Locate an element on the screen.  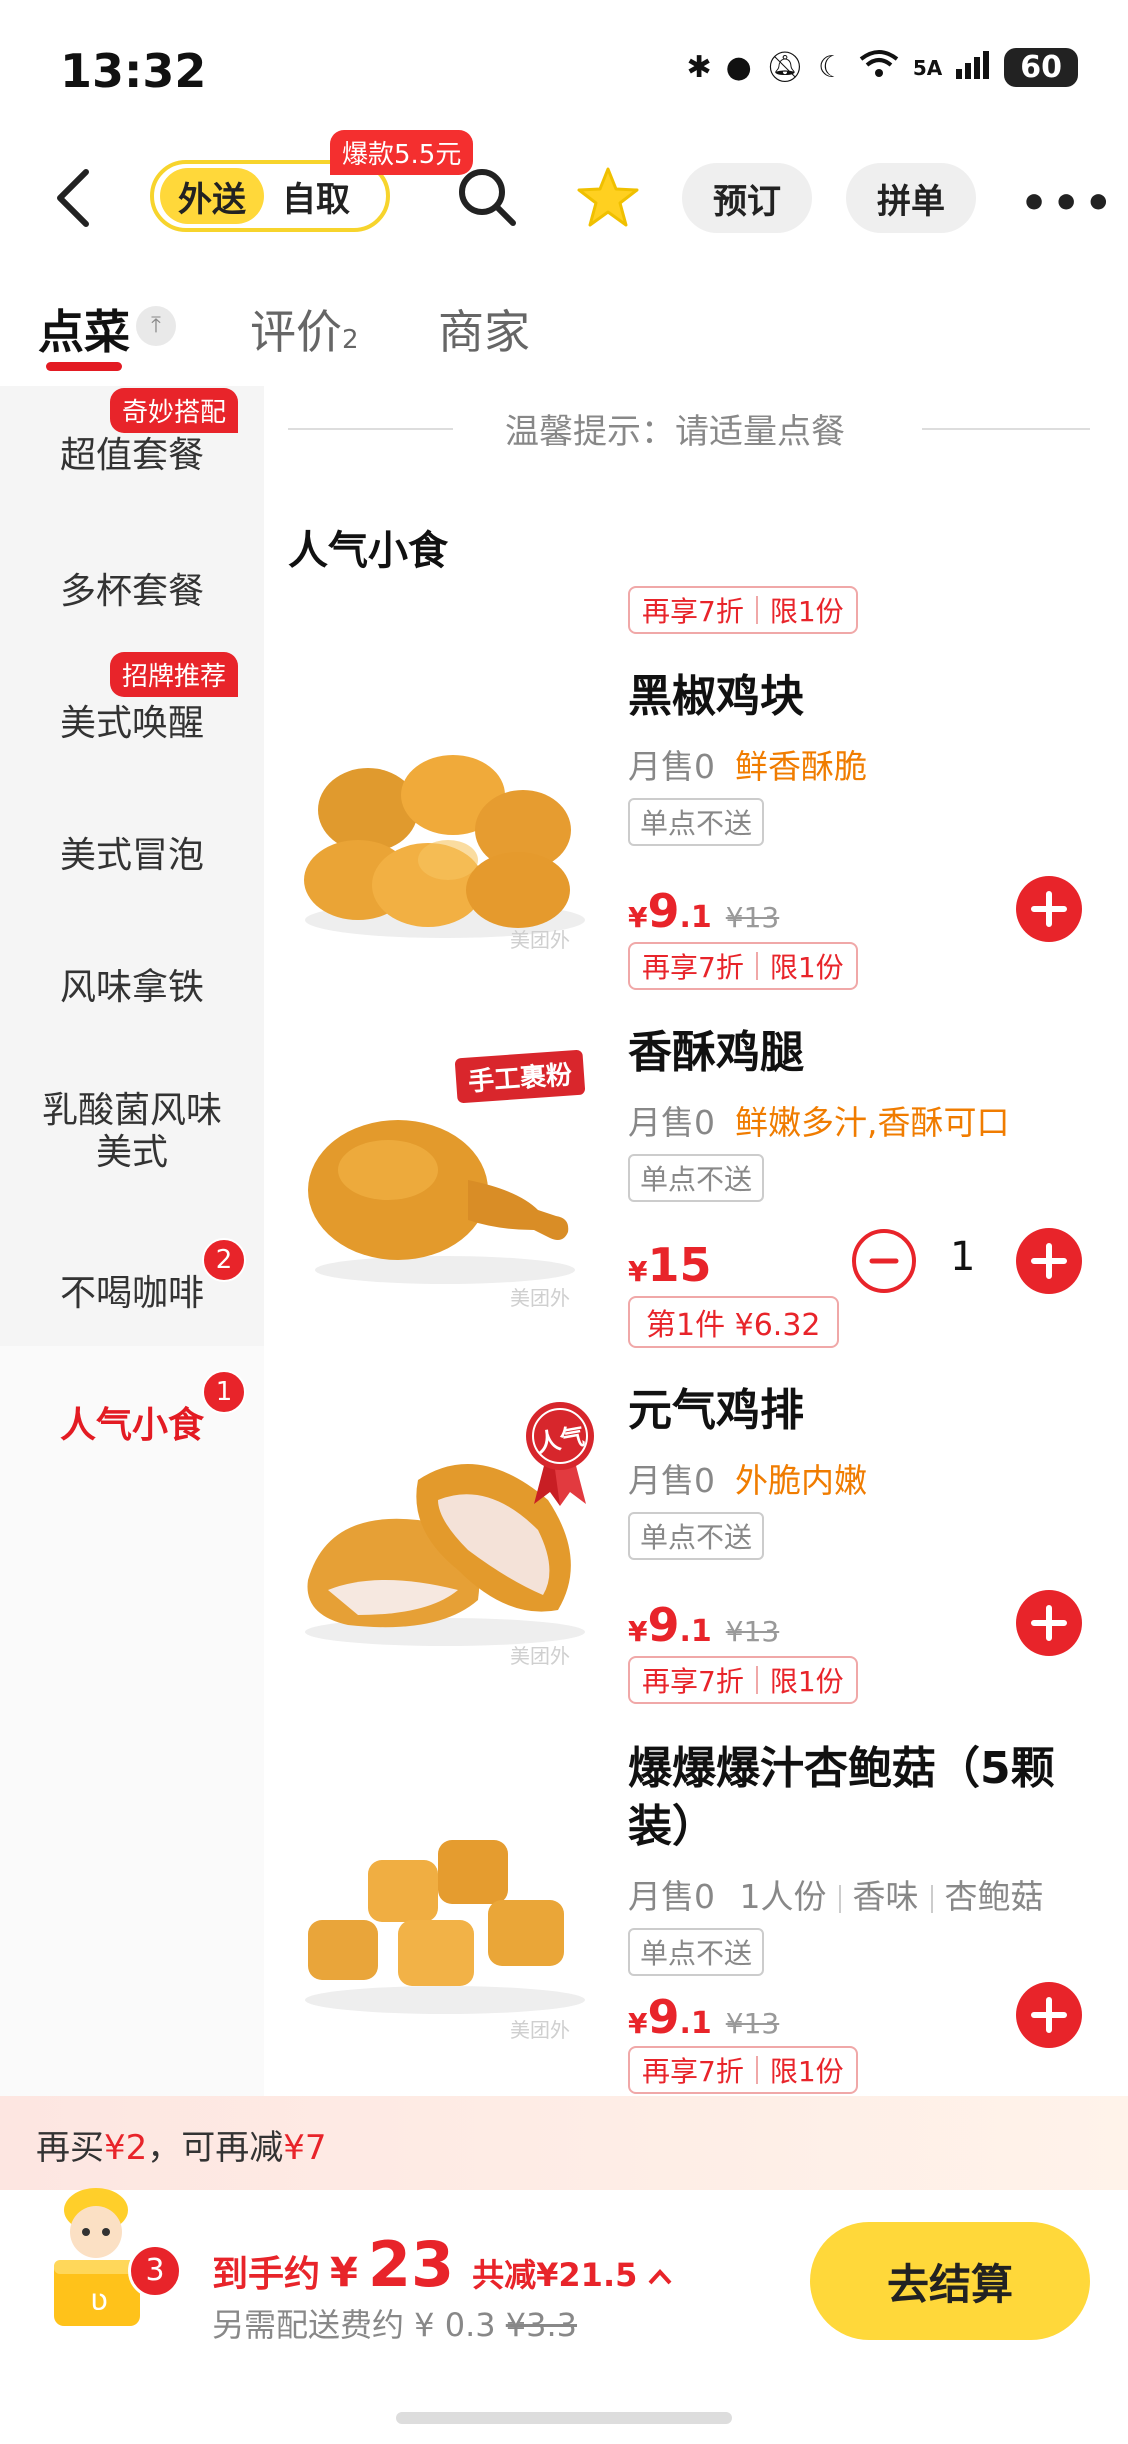
delivery-fee: 另需配送费约 ¥ 0.3 ¥3.3 is located at coordinates (394, 2323).